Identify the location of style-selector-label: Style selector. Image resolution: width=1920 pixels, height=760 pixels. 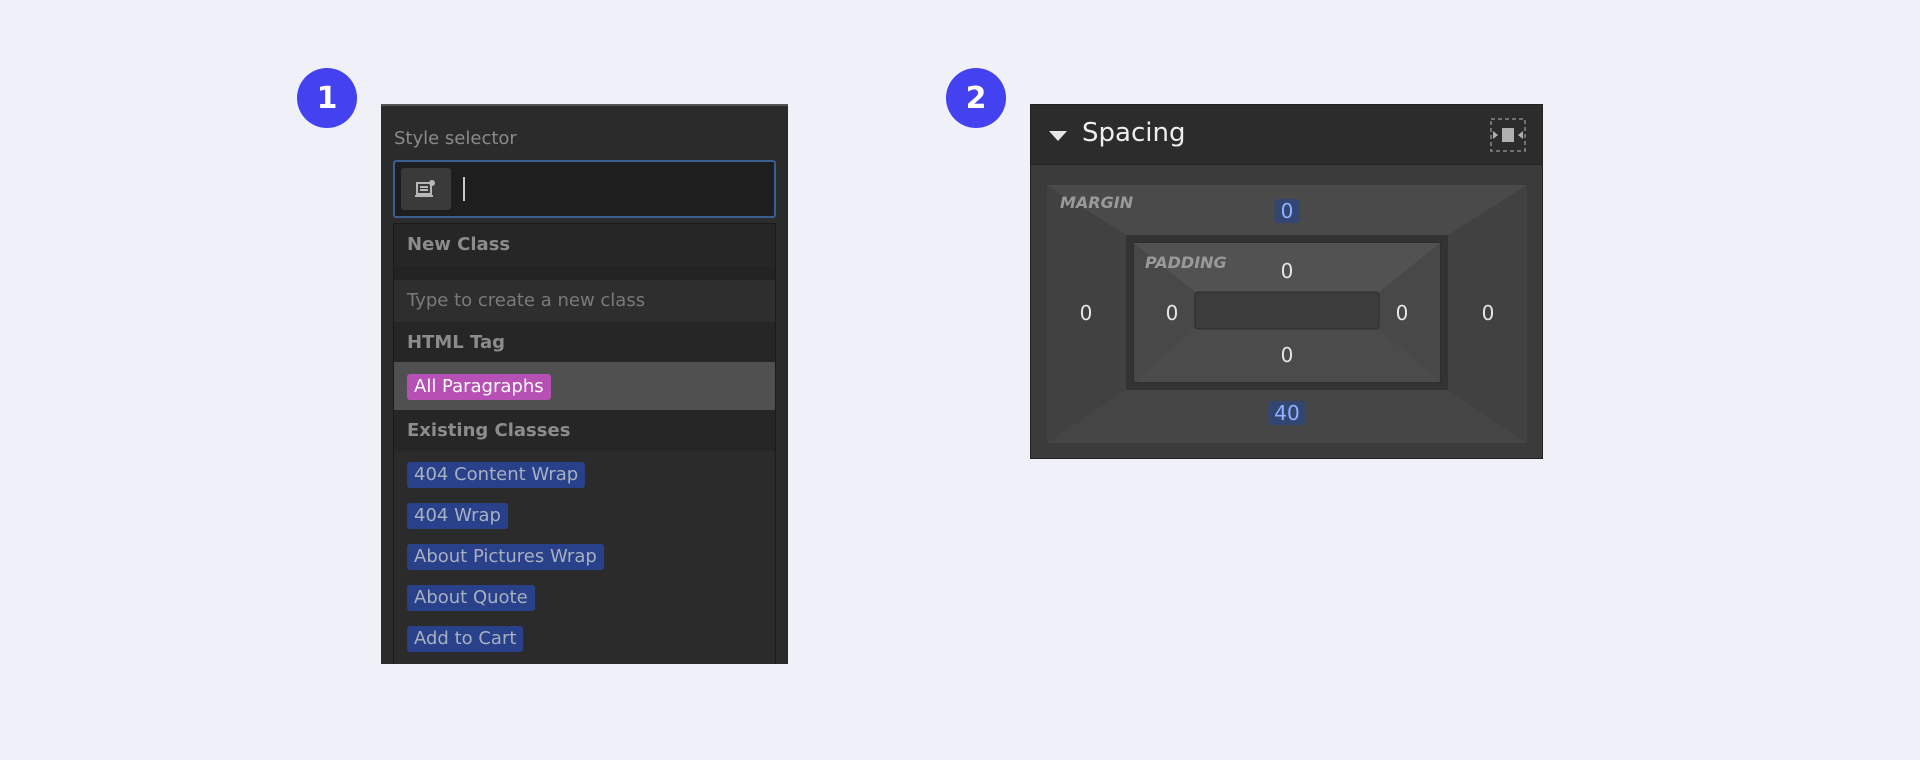
(455, 138).